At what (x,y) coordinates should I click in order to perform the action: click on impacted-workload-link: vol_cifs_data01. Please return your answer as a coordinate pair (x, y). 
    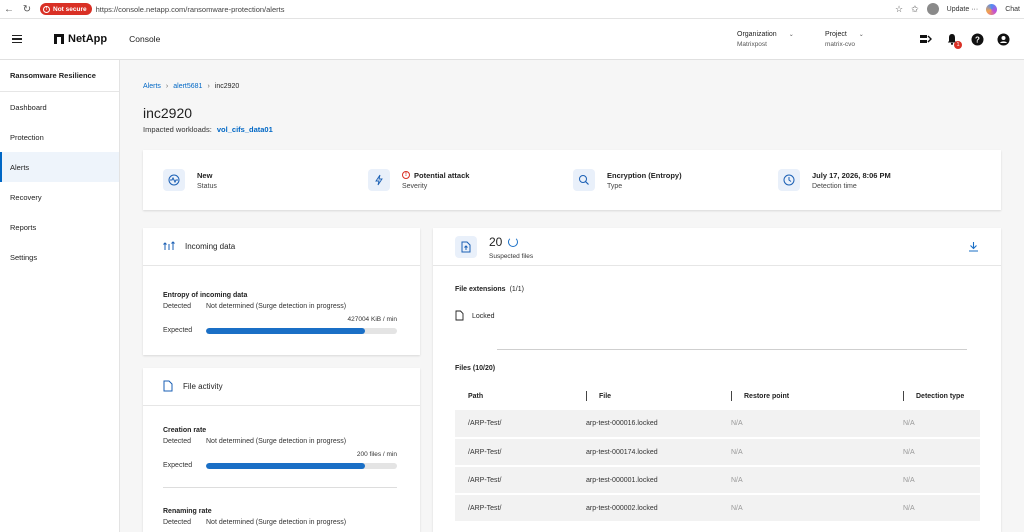
    Looking at the image, I should click on (245, 129).